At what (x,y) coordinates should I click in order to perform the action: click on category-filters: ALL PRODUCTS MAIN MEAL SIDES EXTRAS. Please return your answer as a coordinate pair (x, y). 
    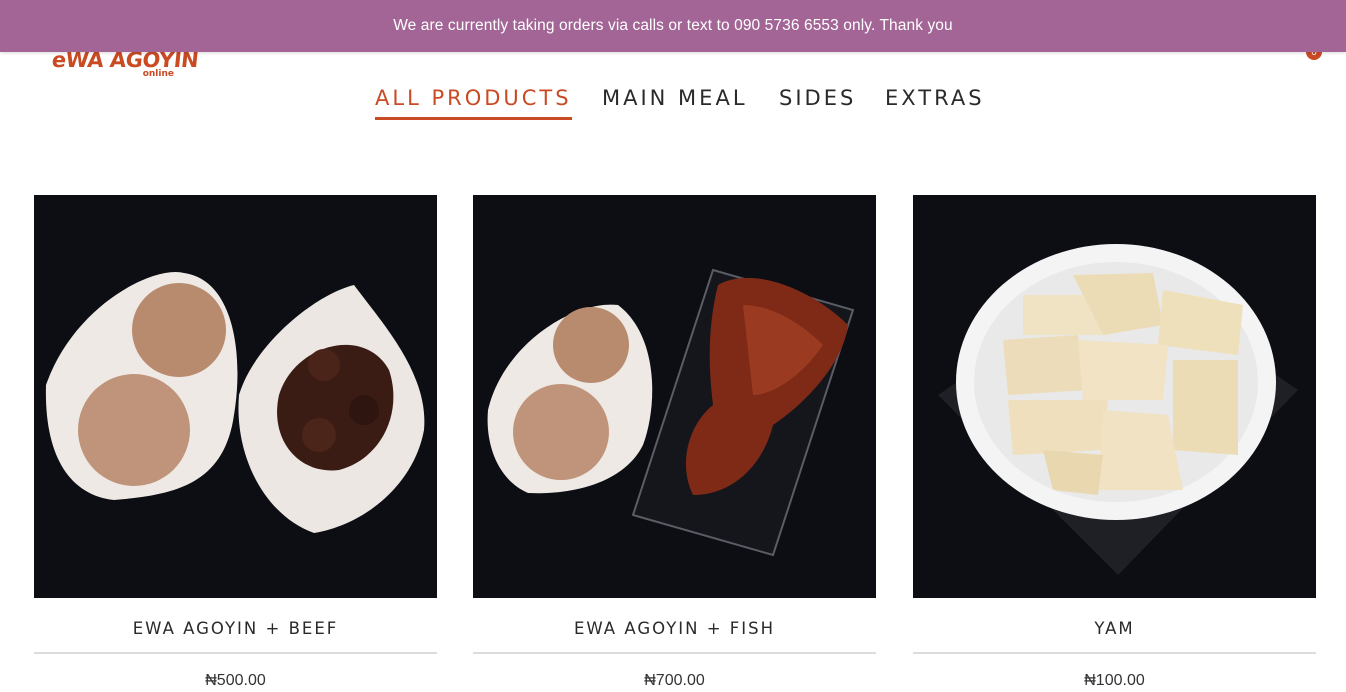
    Looking at the image, I should click on (673, 103).